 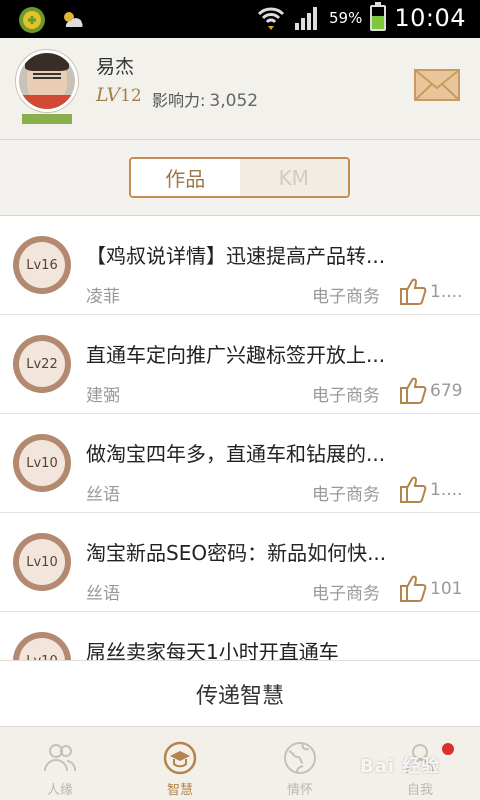 I want to click on nav-label: 人缘, so click(x=59, y=790).